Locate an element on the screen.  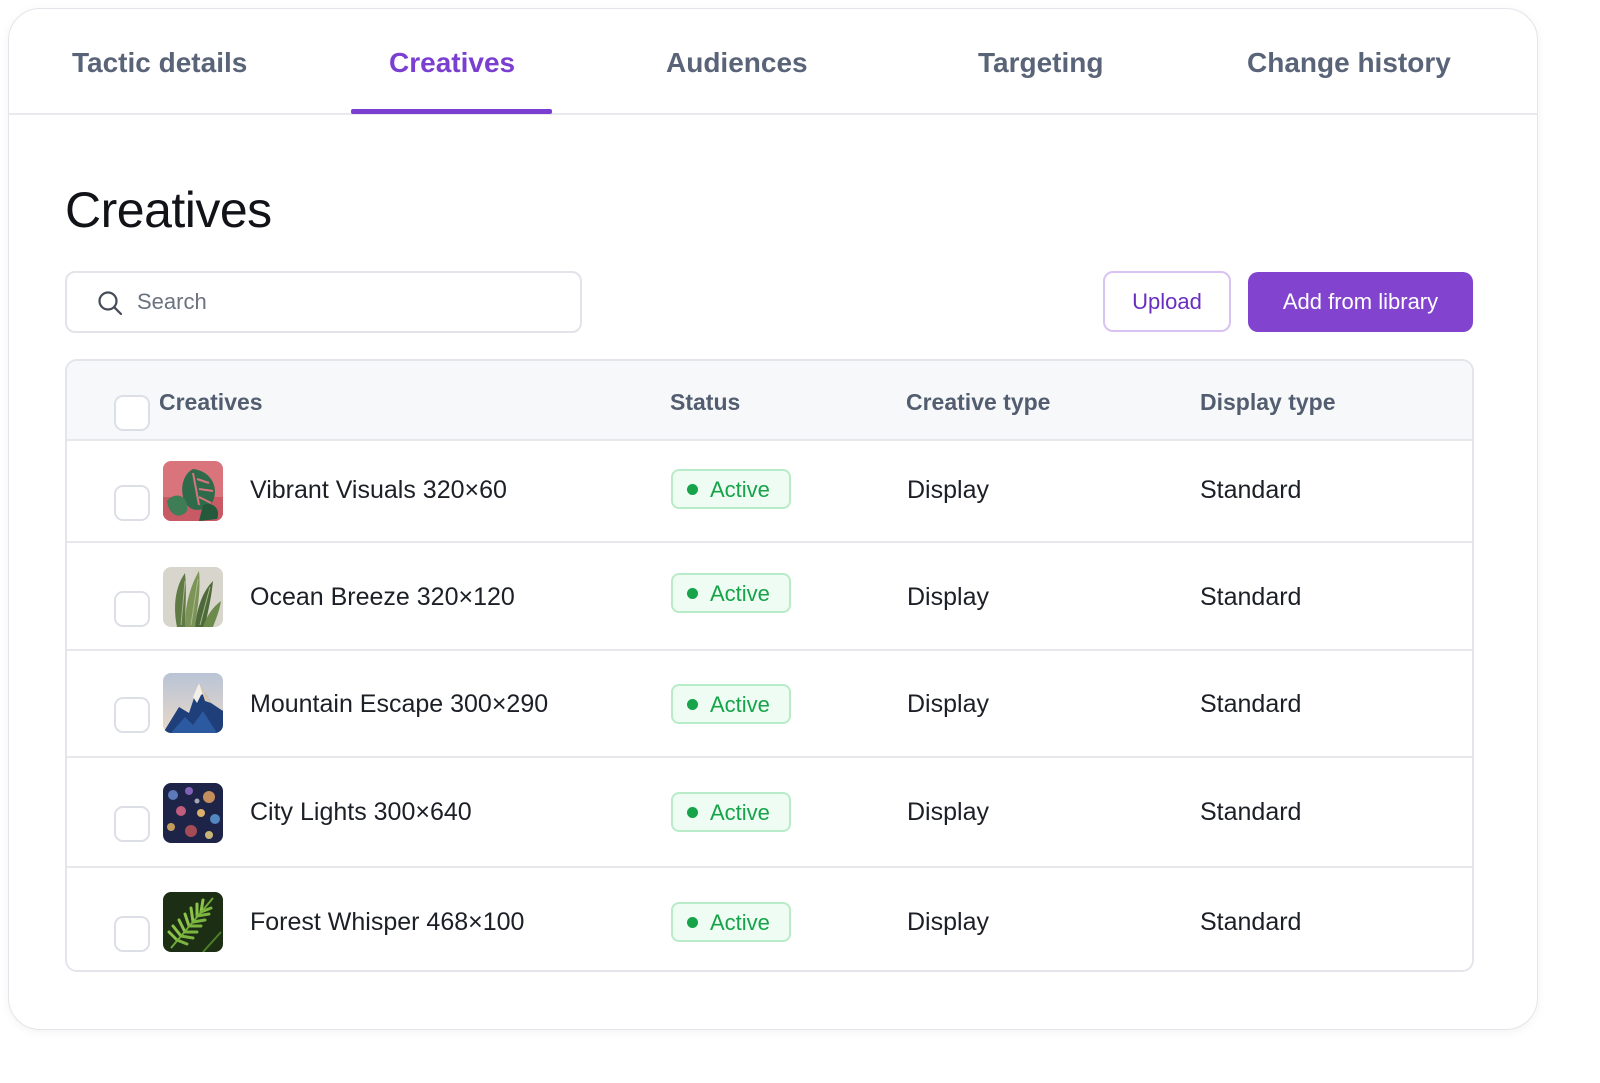
mountain-peak-image is located at coordinates (193, 703).